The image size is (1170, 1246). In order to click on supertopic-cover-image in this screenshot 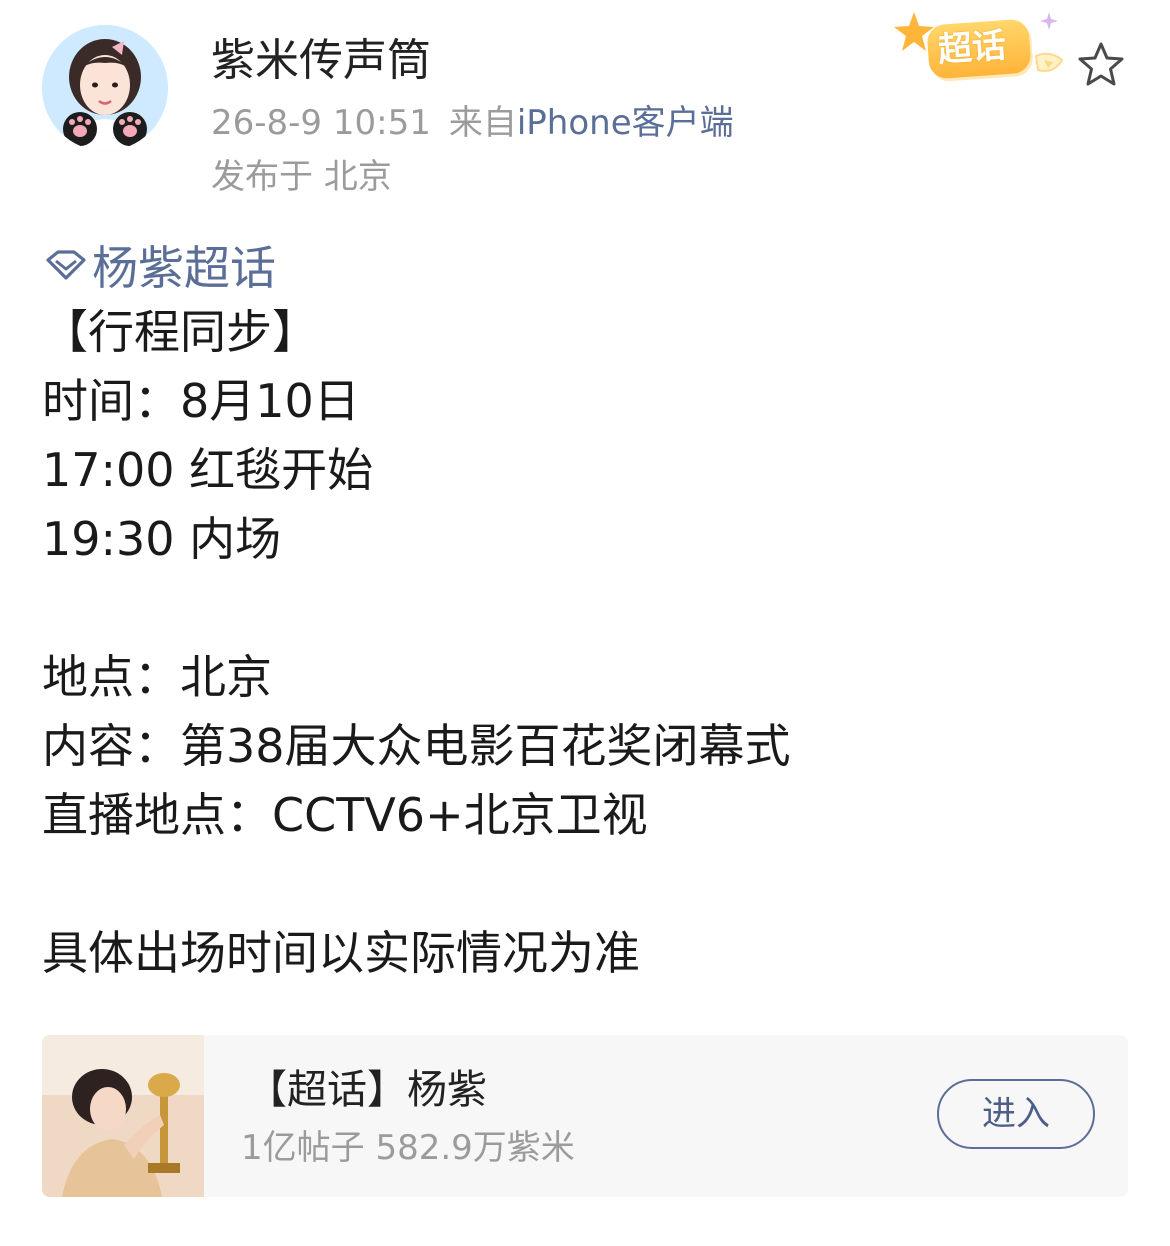, I will do `click(123, 1116)`.